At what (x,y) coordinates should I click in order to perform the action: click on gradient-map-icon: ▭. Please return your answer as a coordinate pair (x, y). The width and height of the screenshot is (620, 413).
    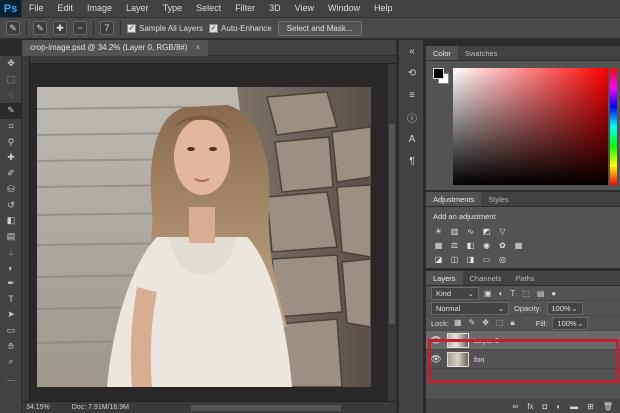
    Looking at the image, I should click on (486, 259).